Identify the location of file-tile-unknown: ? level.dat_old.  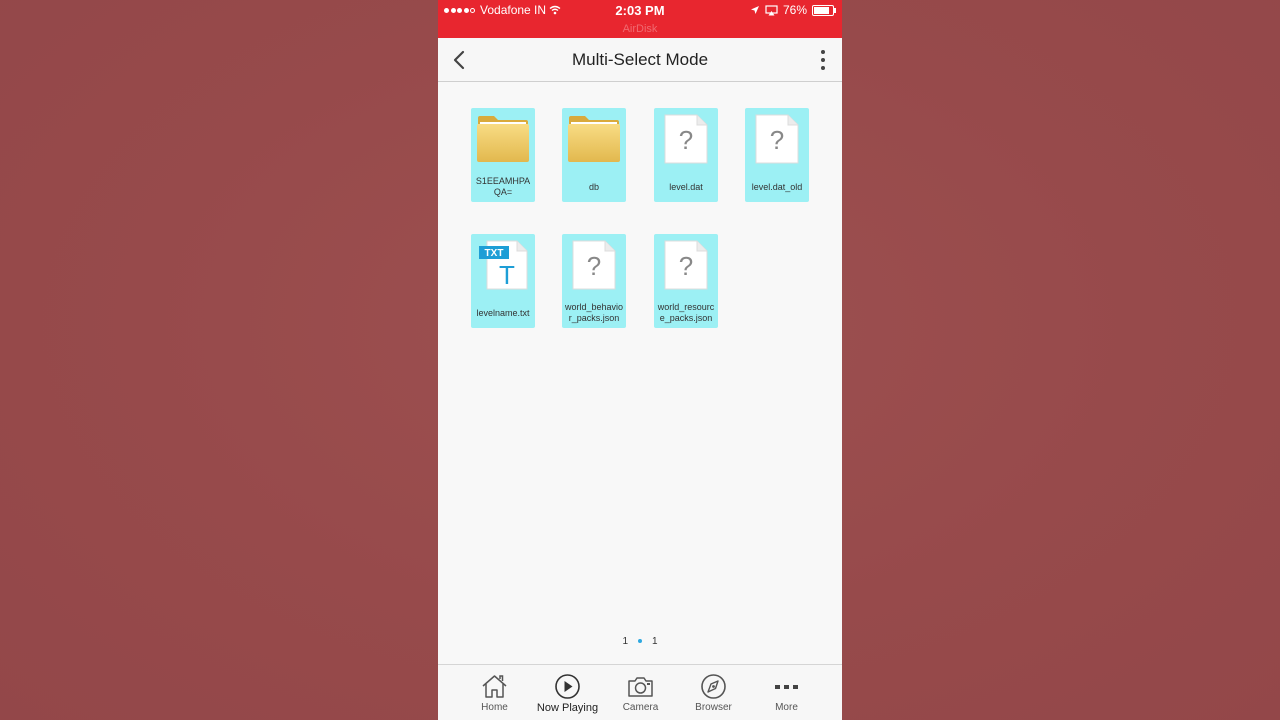
(777, 155).